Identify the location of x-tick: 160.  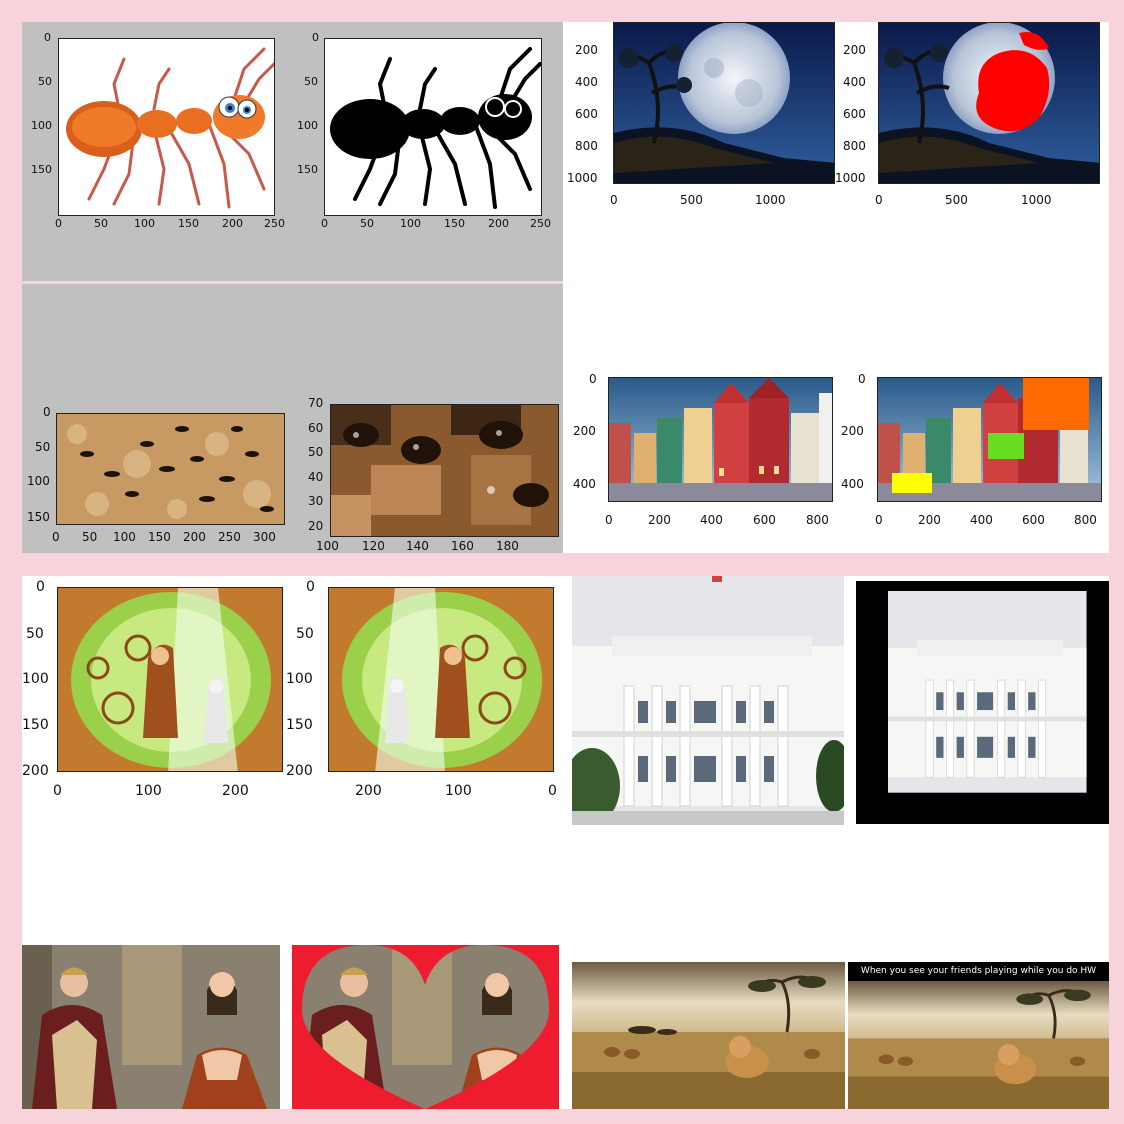
(462, 546).